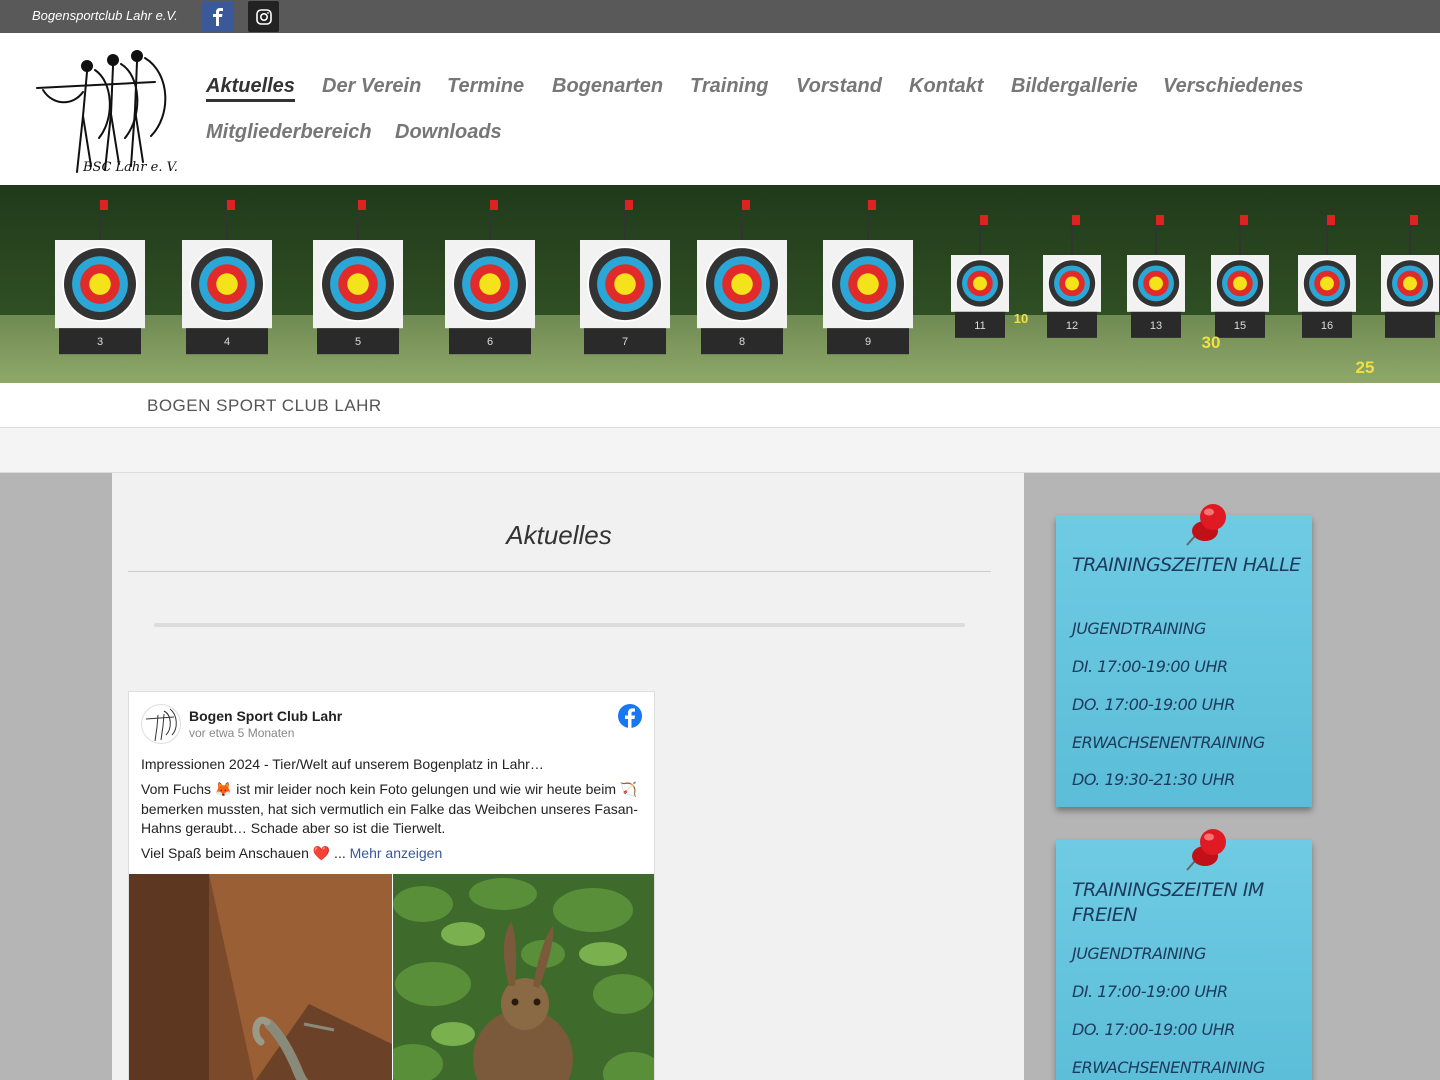  Describe the element at coordinates (607, 86) in the screenshot. I see `nav-bogenarten: Bogenarten` at that location.